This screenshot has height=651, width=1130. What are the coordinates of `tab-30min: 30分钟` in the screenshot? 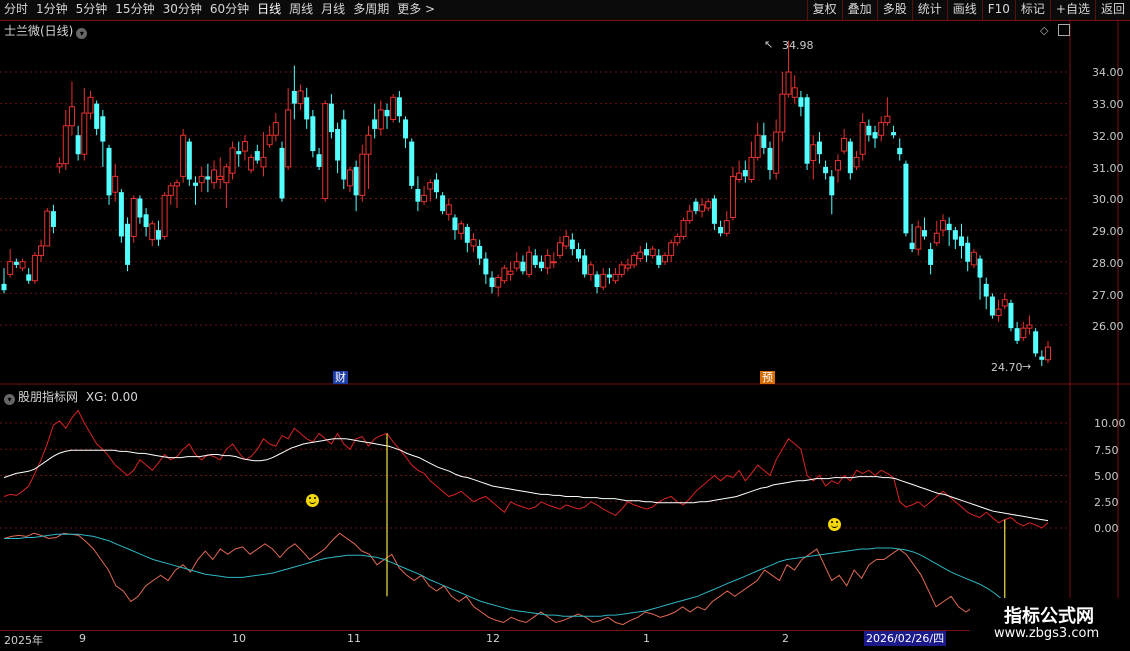 It's located at (182, 10).